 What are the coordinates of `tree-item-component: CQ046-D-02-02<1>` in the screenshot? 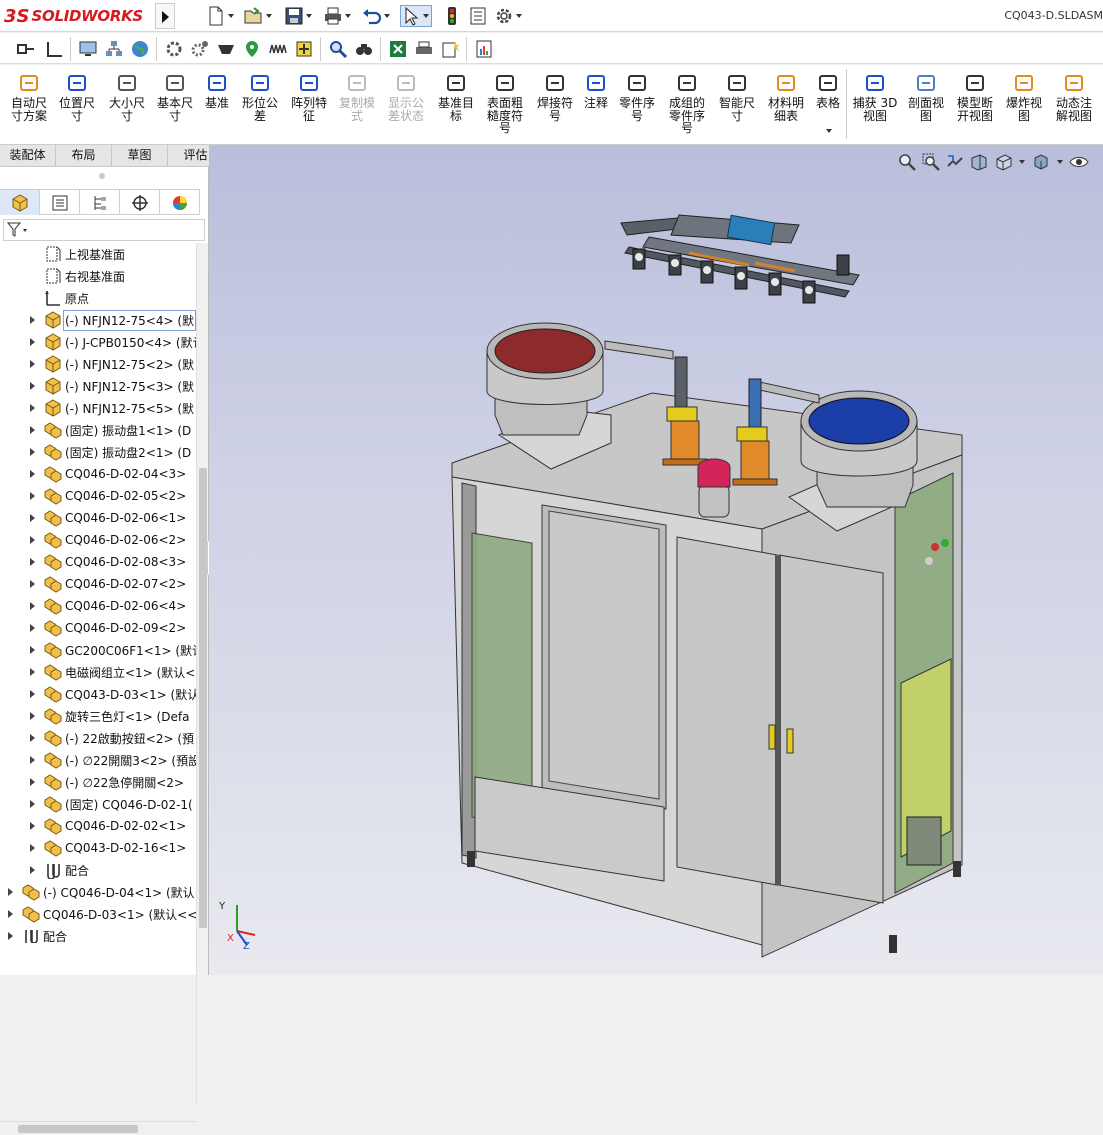 It's located at (107, 826).